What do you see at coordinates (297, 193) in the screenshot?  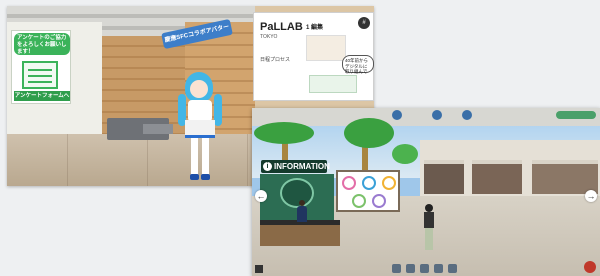 I see `booth-emblem` at bounding box center [297, 193].